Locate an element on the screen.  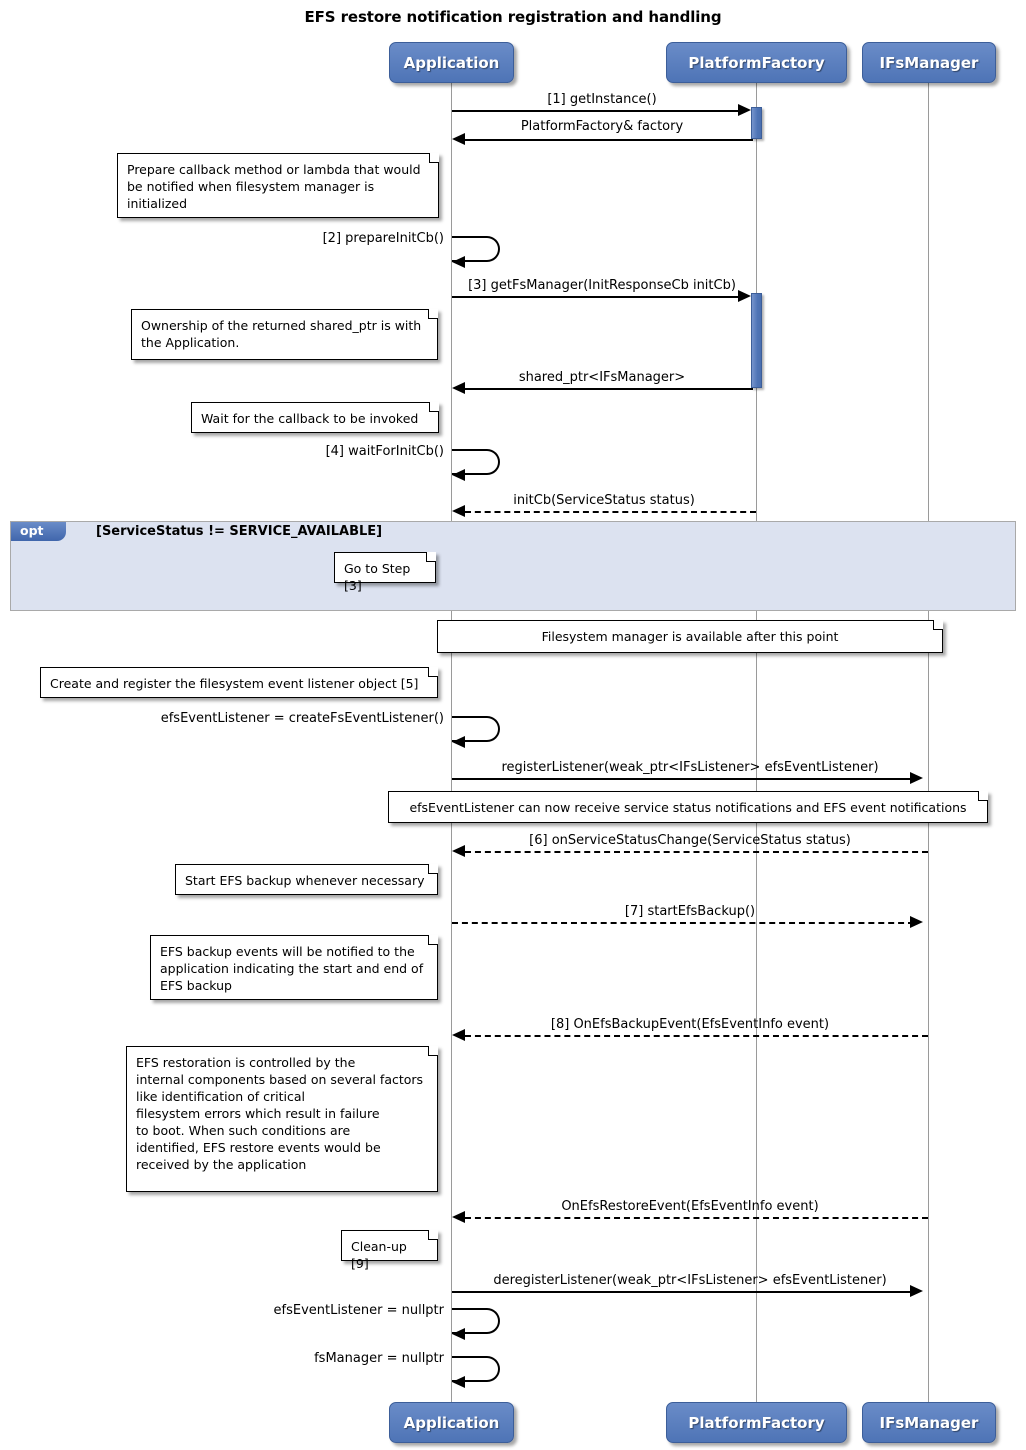
message-line-m10 is located at coordinates (696, 852).